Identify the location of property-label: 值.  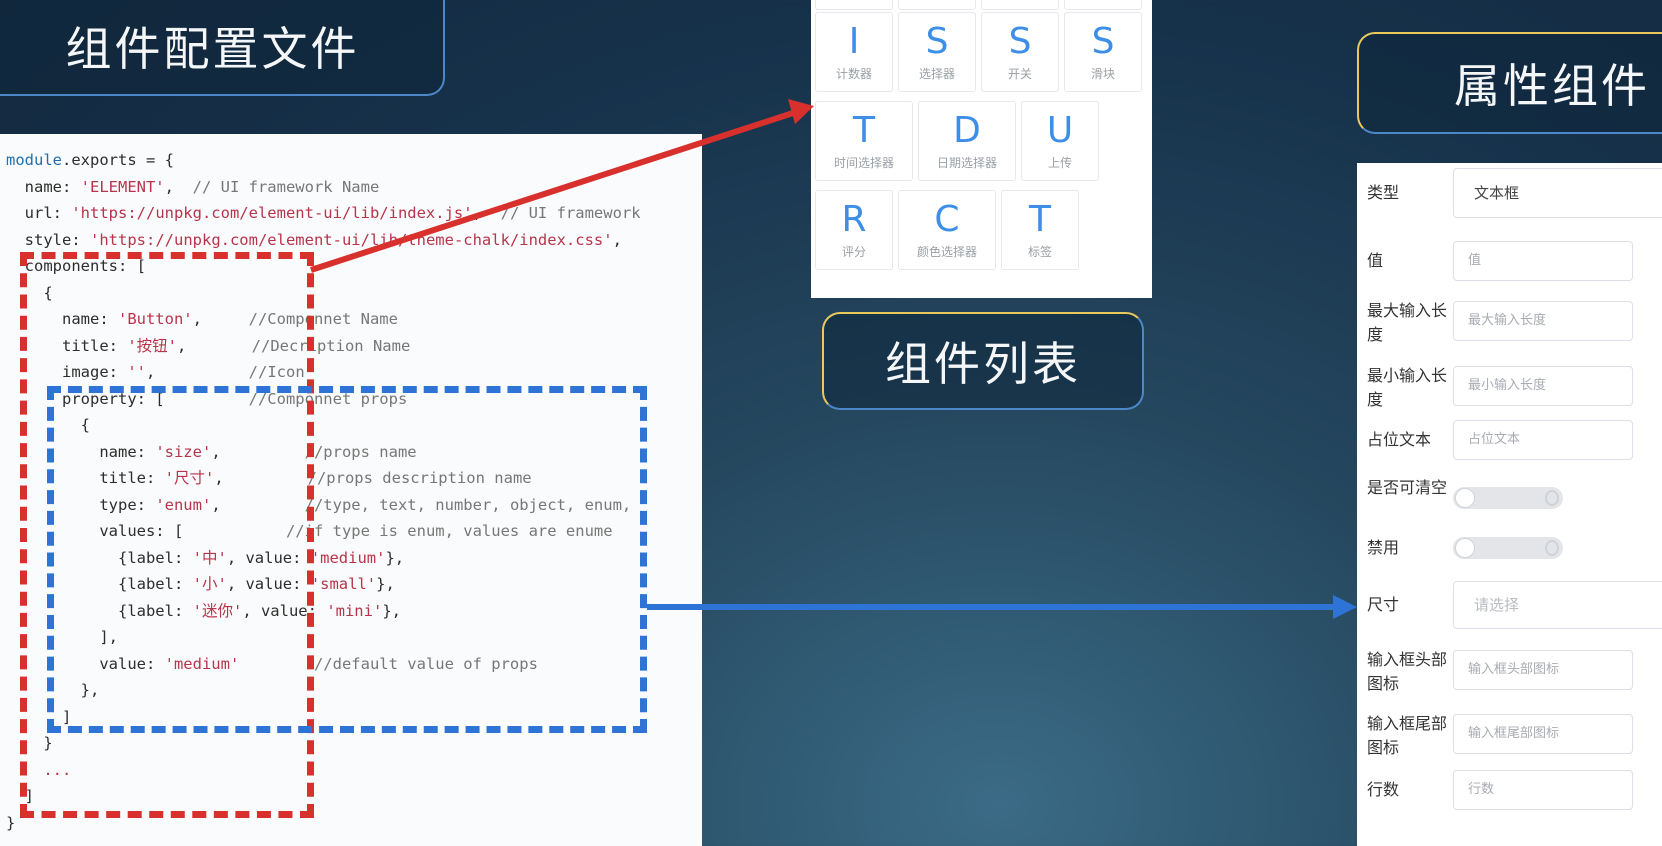
(1375, 260).